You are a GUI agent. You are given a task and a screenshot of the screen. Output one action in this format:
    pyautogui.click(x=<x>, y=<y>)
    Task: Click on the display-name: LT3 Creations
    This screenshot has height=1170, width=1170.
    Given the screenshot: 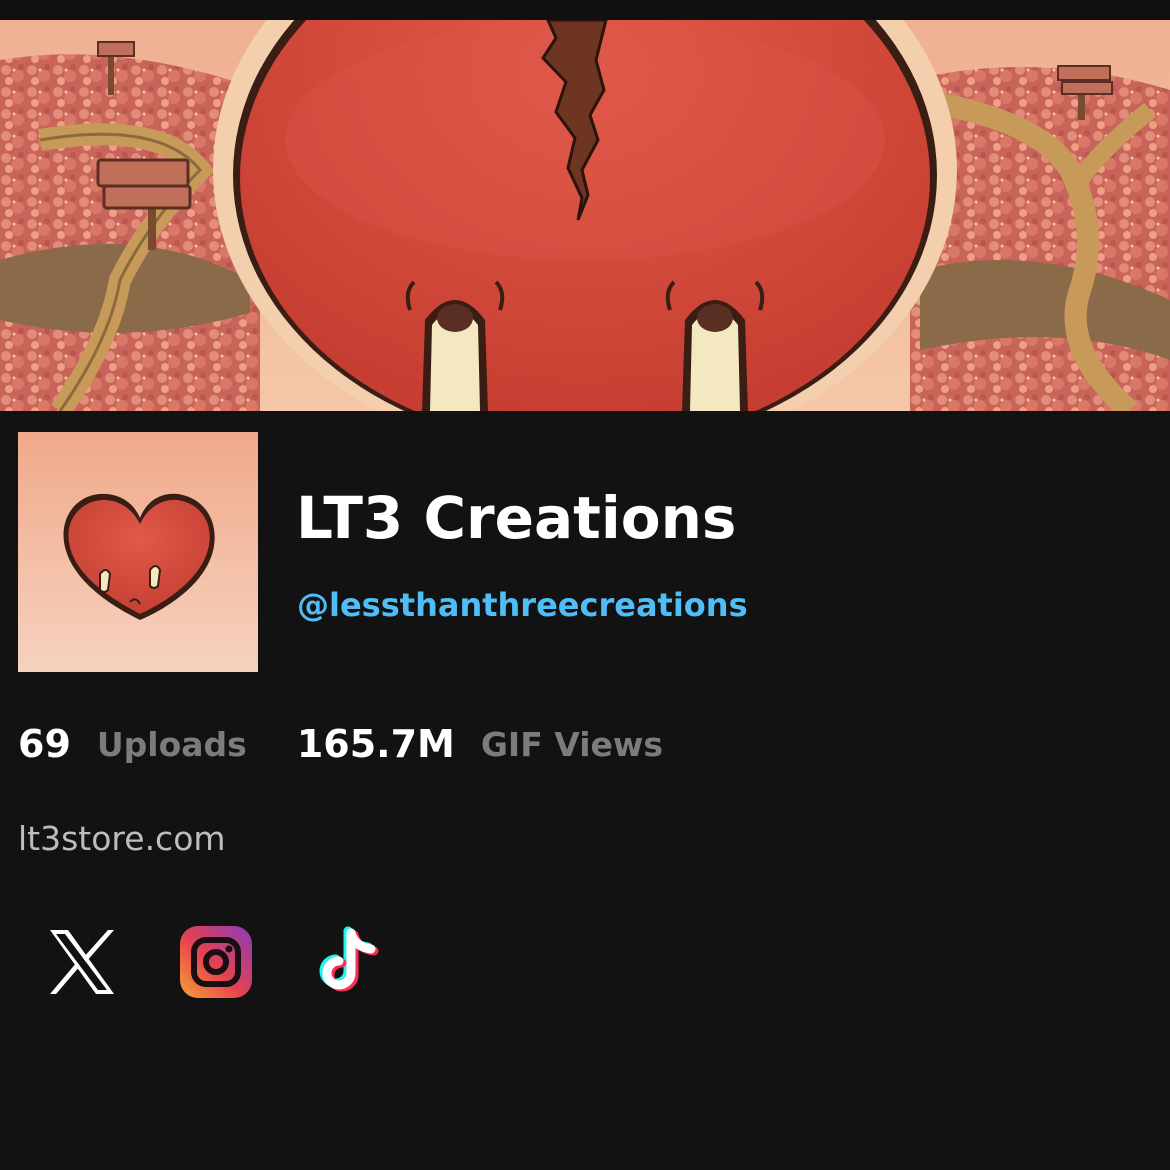 What is the action you would take?
    pyautogui.click(x=516, y=518)
    